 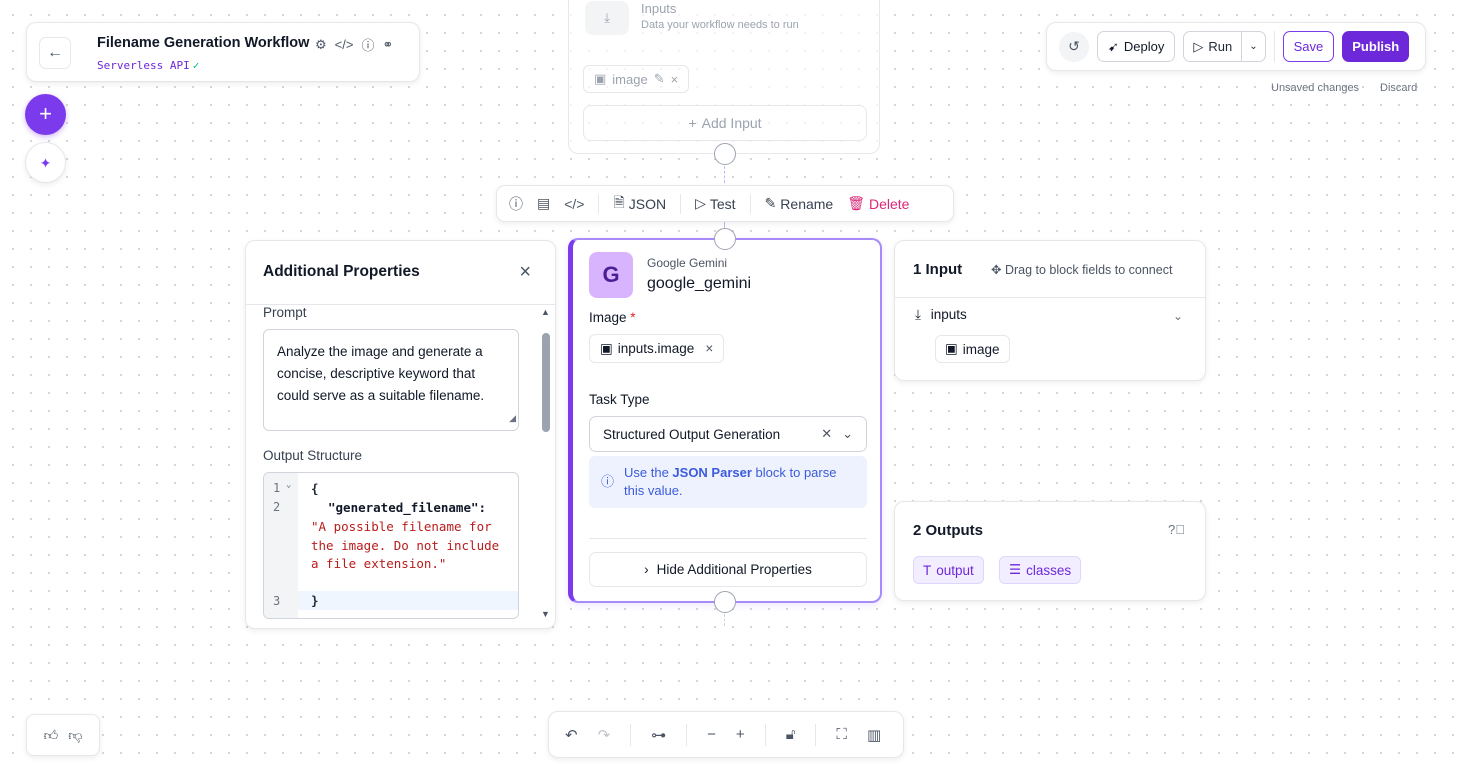 I want to click on ai-assistant-button: ✦, so click(x=45, y=162).